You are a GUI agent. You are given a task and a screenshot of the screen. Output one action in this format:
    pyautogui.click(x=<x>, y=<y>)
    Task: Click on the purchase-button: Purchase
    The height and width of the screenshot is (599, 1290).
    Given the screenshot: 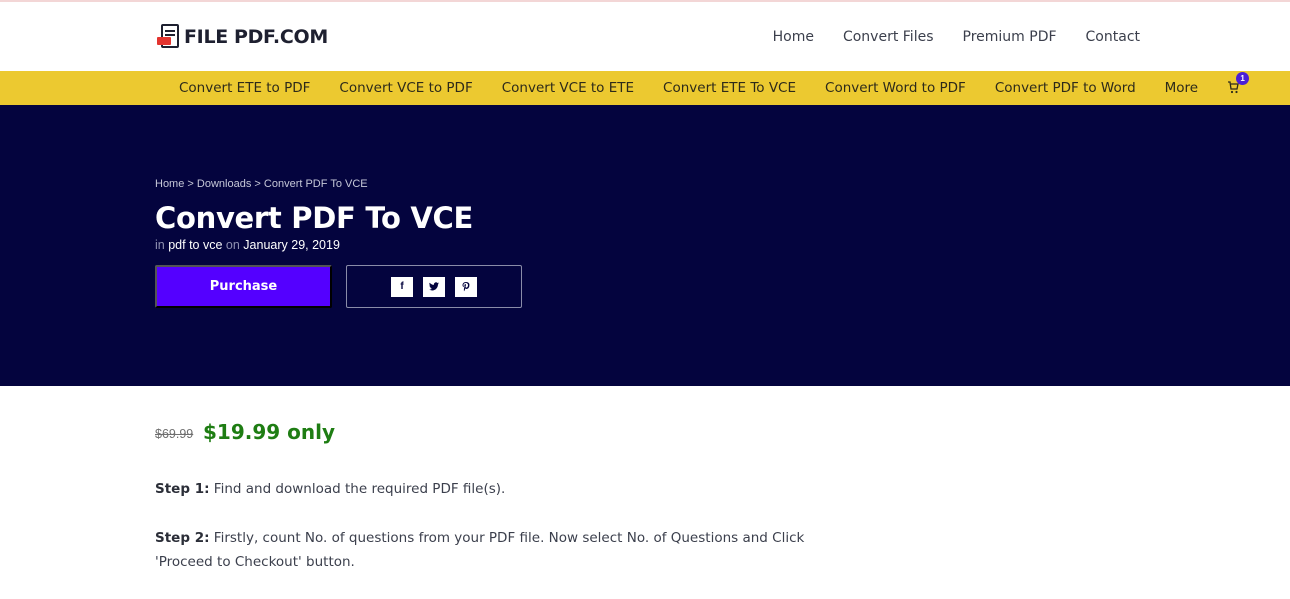 What is the action you would take?
    pyautogui.click(x=243, y=286)
    